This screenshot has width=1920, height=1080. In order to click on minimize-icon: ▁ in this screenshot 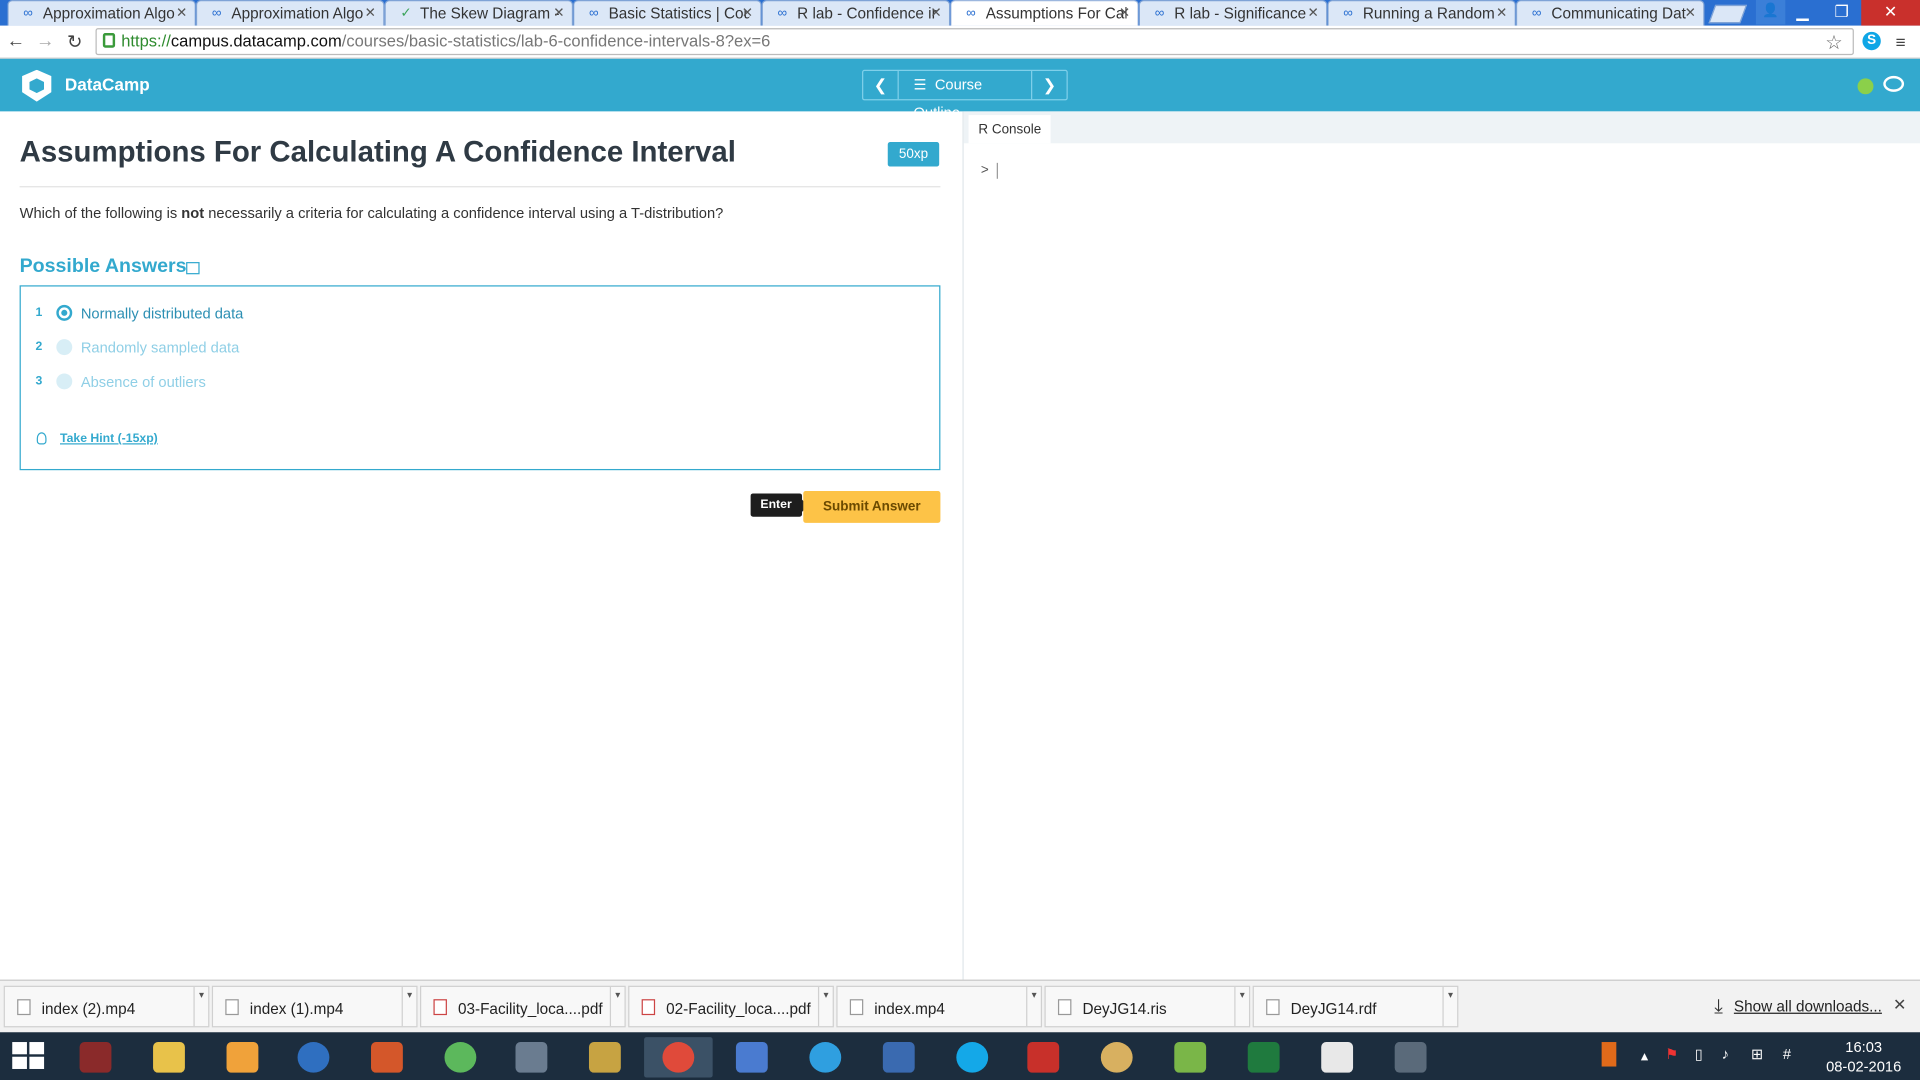, I will do `click(1802, 13)`.